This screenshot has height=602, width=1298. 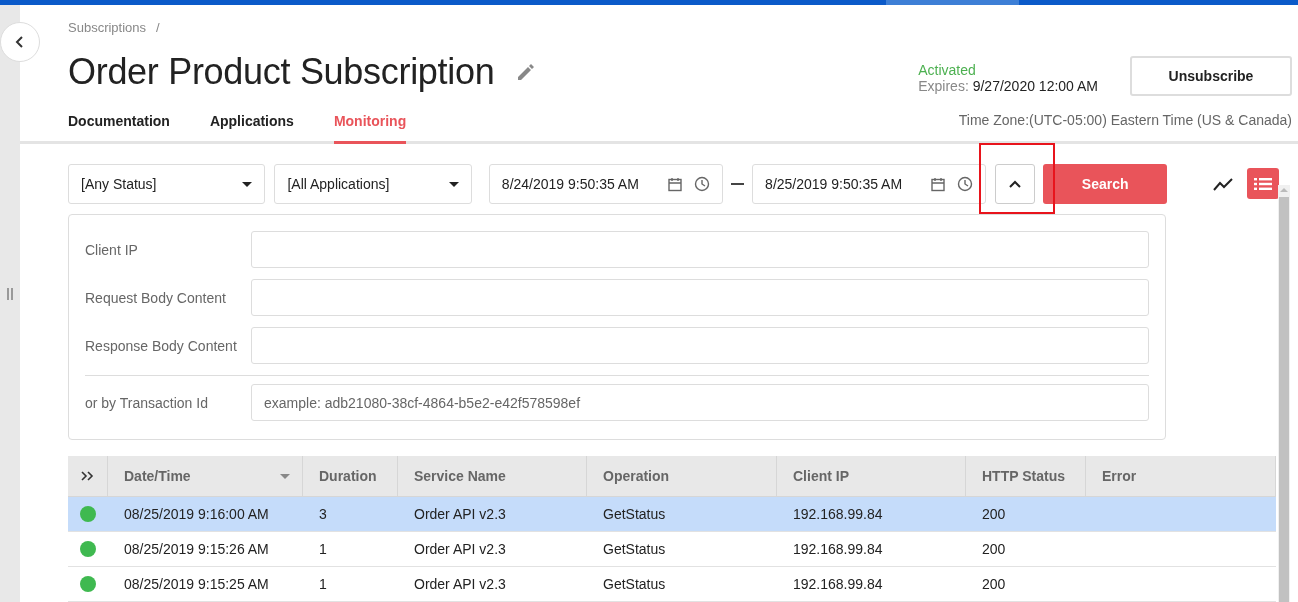 I want to click on column-header: Operation, so click(x=682, y=476).